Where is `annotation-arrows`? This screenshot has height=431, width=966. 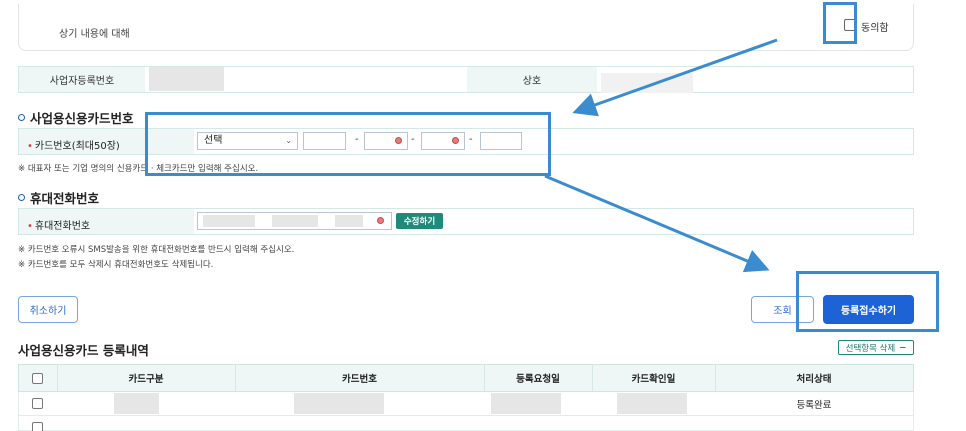
annotation-arrows is located at coordinates (661, 155).